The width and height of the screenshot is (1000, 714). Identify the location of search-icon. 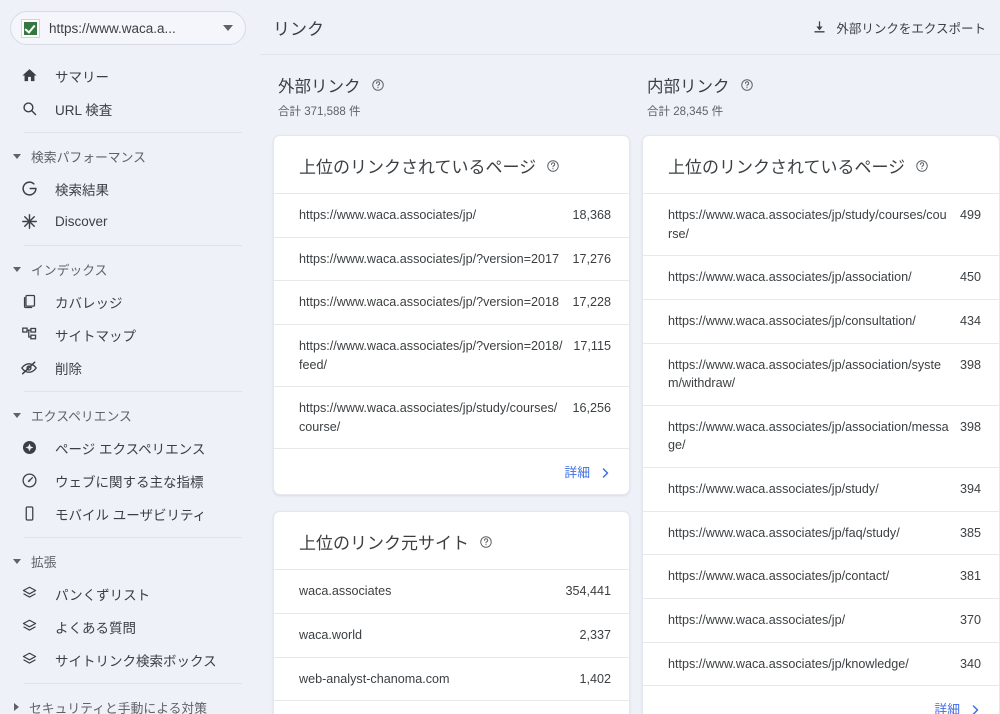
(29, 109).